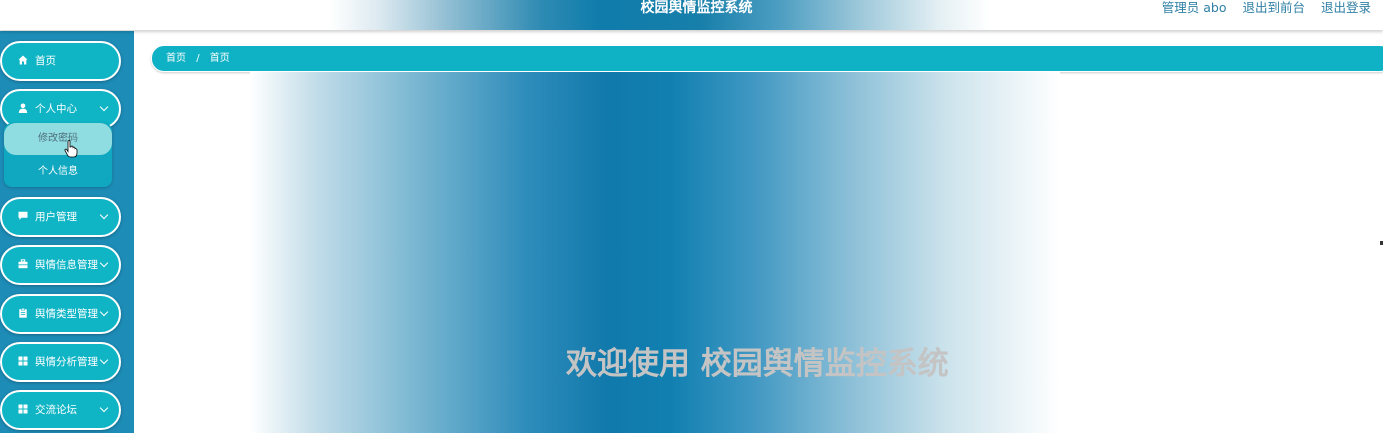 The image size is (1383, 433). I want to click on sidebar-item-label: 舆情类型管理, so click(66, 314).